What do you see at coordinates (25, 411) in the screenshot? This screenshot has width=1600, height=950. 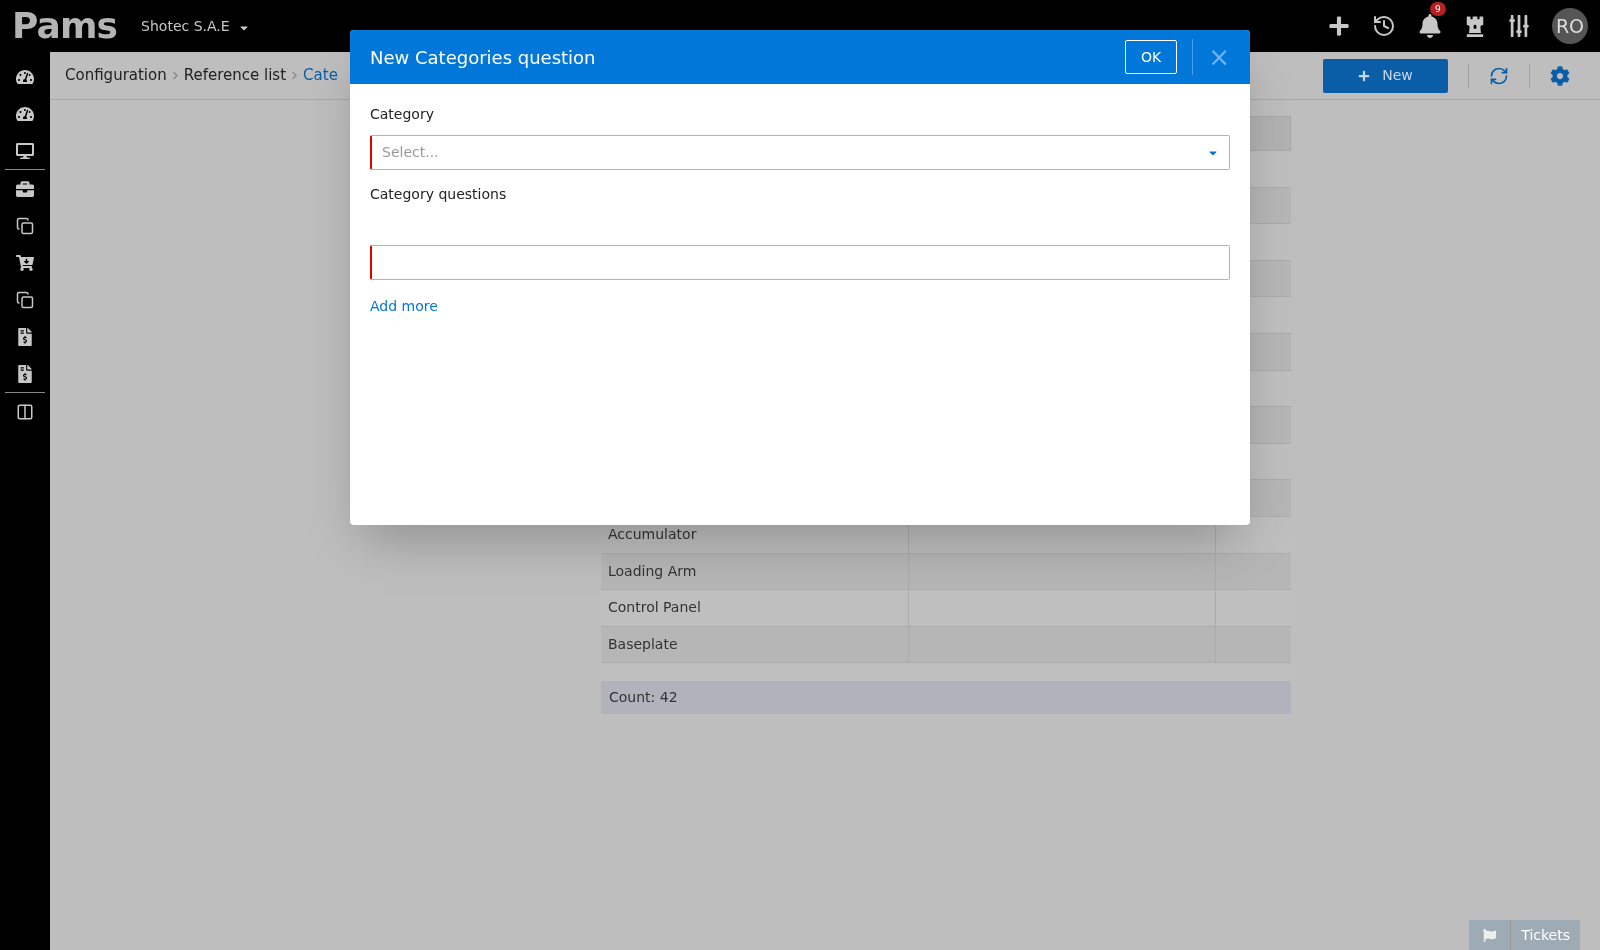 I see `columns-icon` at bounding box center [25, 411].